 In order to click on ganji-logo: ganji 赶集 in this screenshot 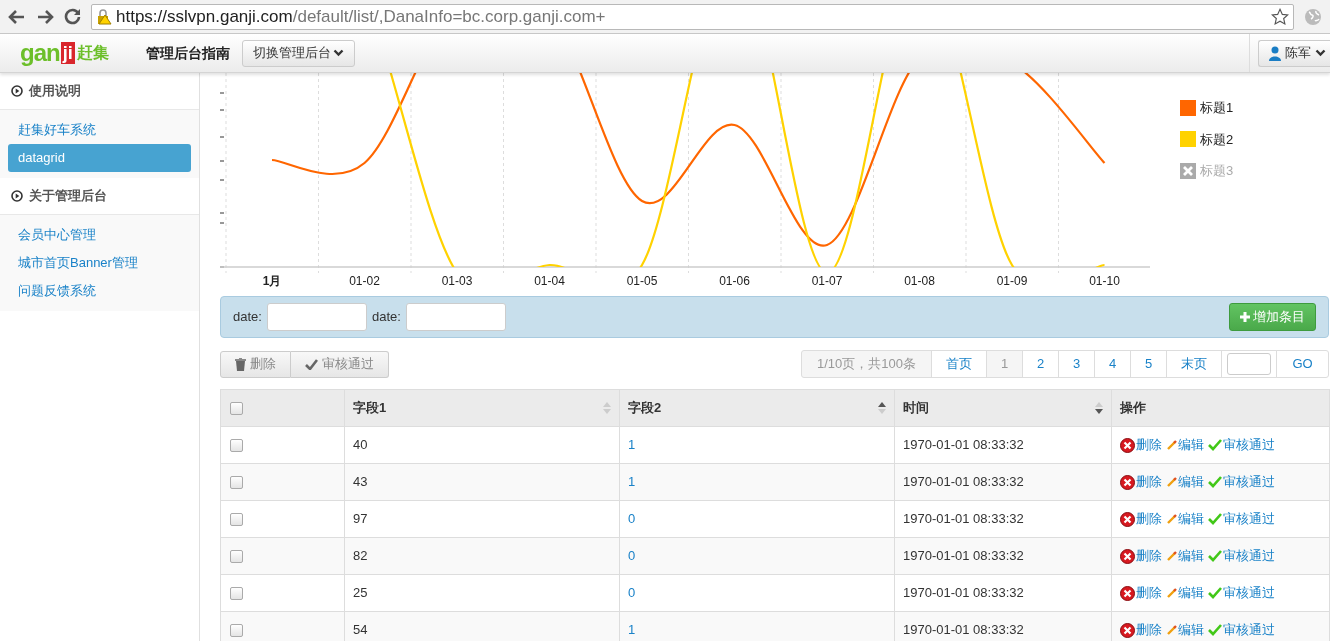, I will do `click(75, 53)`.